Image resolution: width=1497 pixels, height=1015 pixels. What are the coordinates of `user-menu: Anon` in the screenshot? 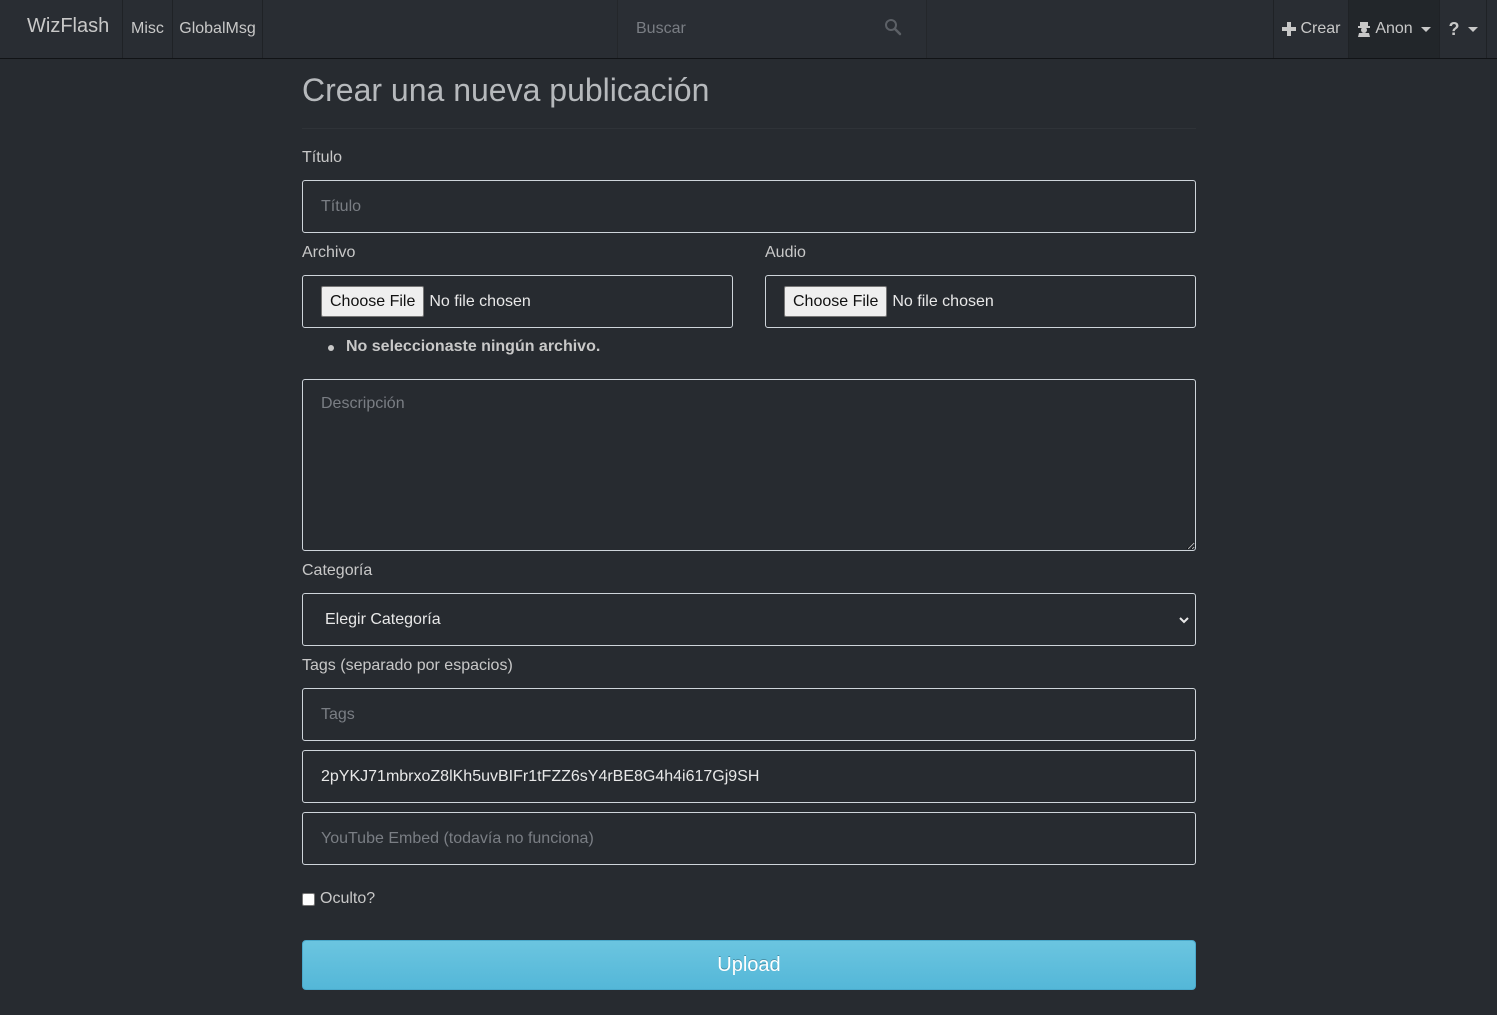 It's located at (1393, 29).